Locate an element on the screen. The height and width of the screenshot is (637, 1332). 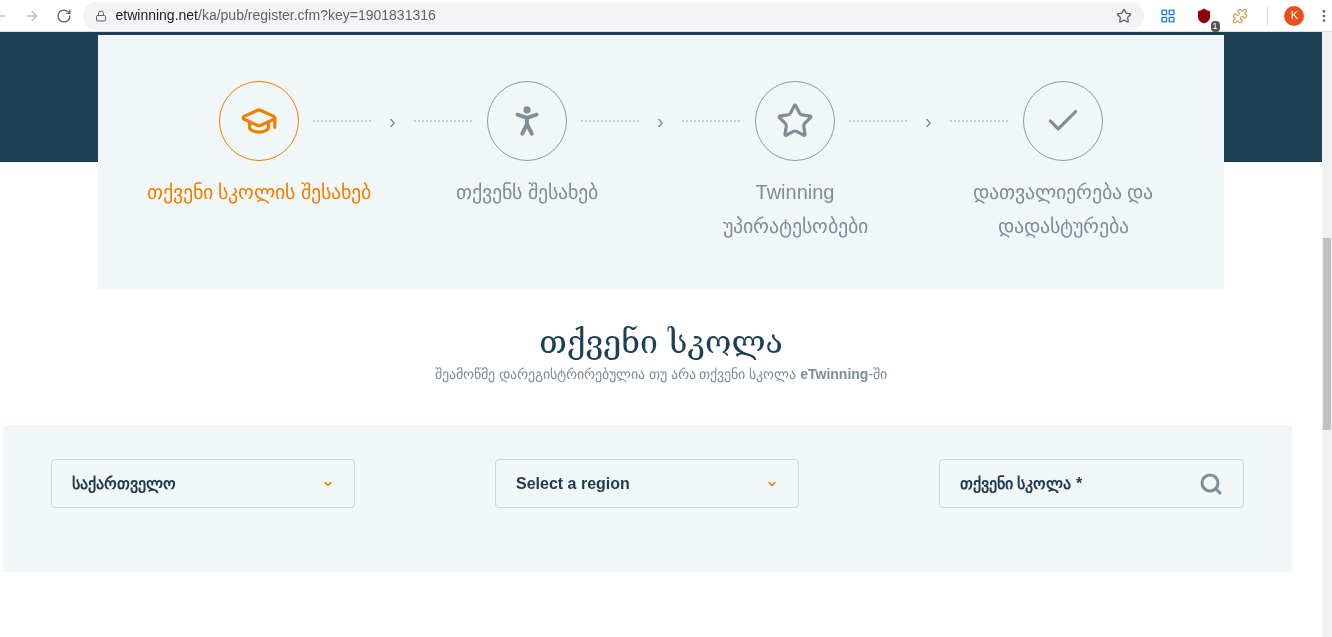
scrollbar is located at coordinates (1327, 334).